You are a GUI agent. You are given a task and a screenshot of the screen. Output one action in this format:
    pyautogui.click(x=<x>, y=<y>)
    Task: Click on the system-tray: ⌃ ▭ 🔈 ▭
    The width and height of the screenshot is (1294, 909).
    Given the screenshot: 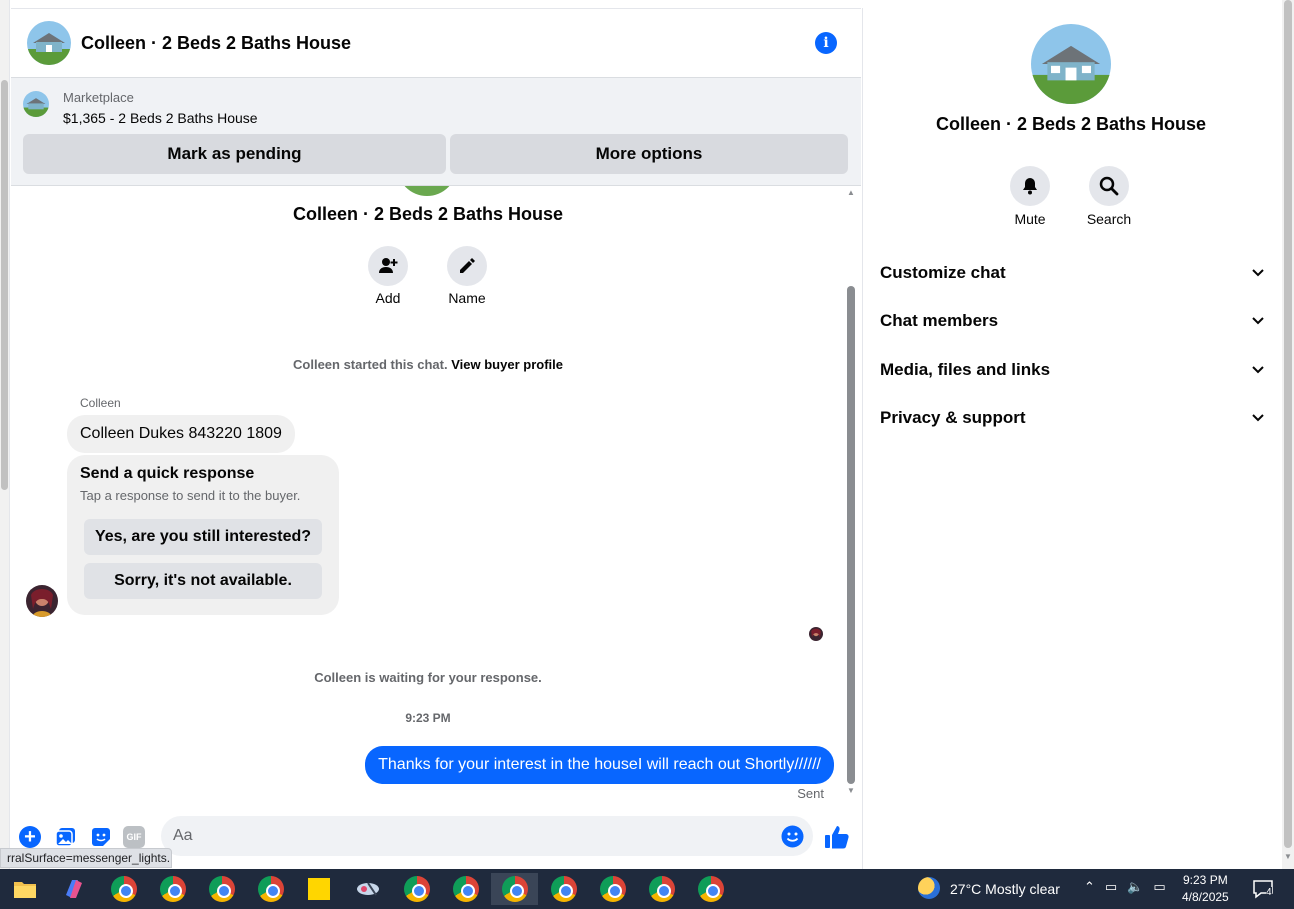 What is the action you would take?
    pyautogui.click(x=1125, y=887)
    